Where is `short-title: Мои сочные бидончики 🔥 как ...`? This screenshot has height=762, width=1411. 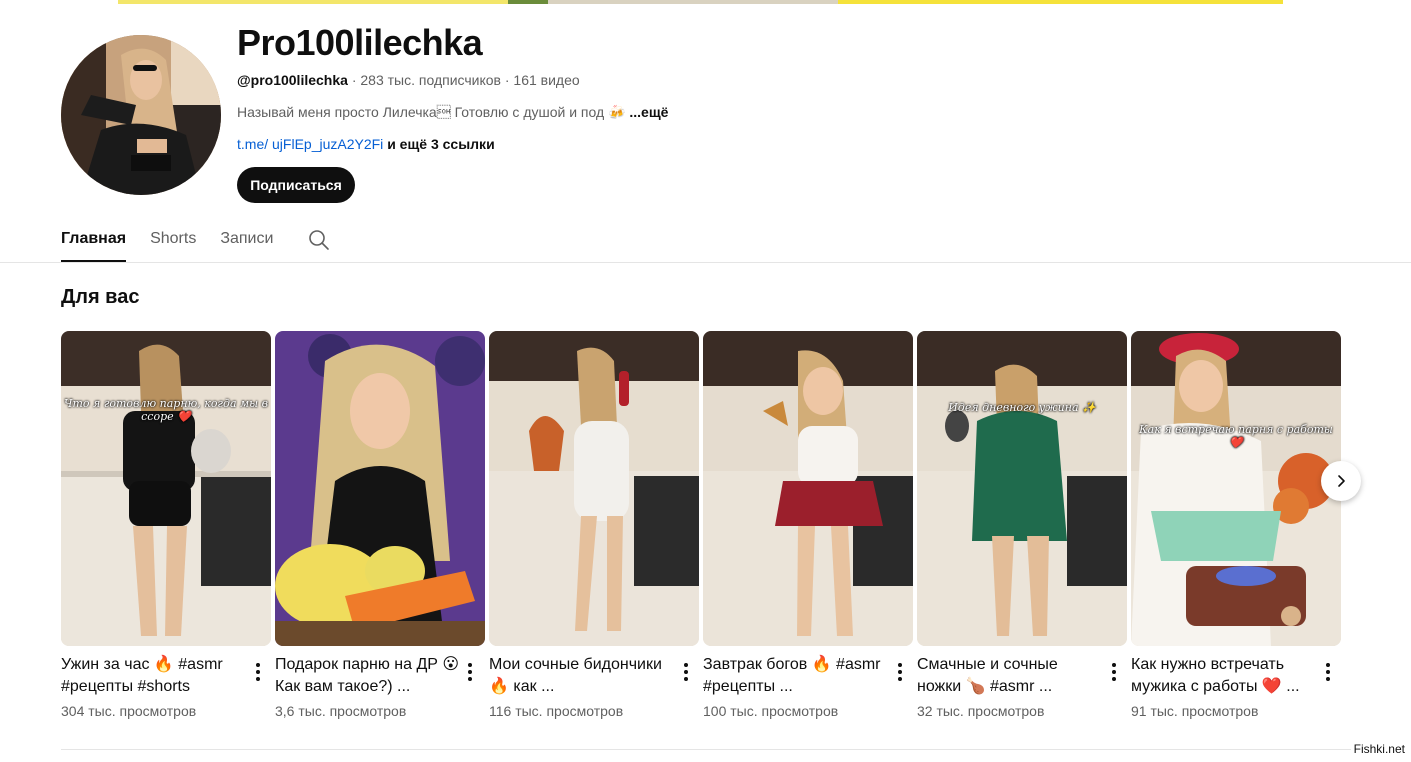
short-title: Мои сочные бидончики 🔥 как ... is located at coordinates (581, 676).